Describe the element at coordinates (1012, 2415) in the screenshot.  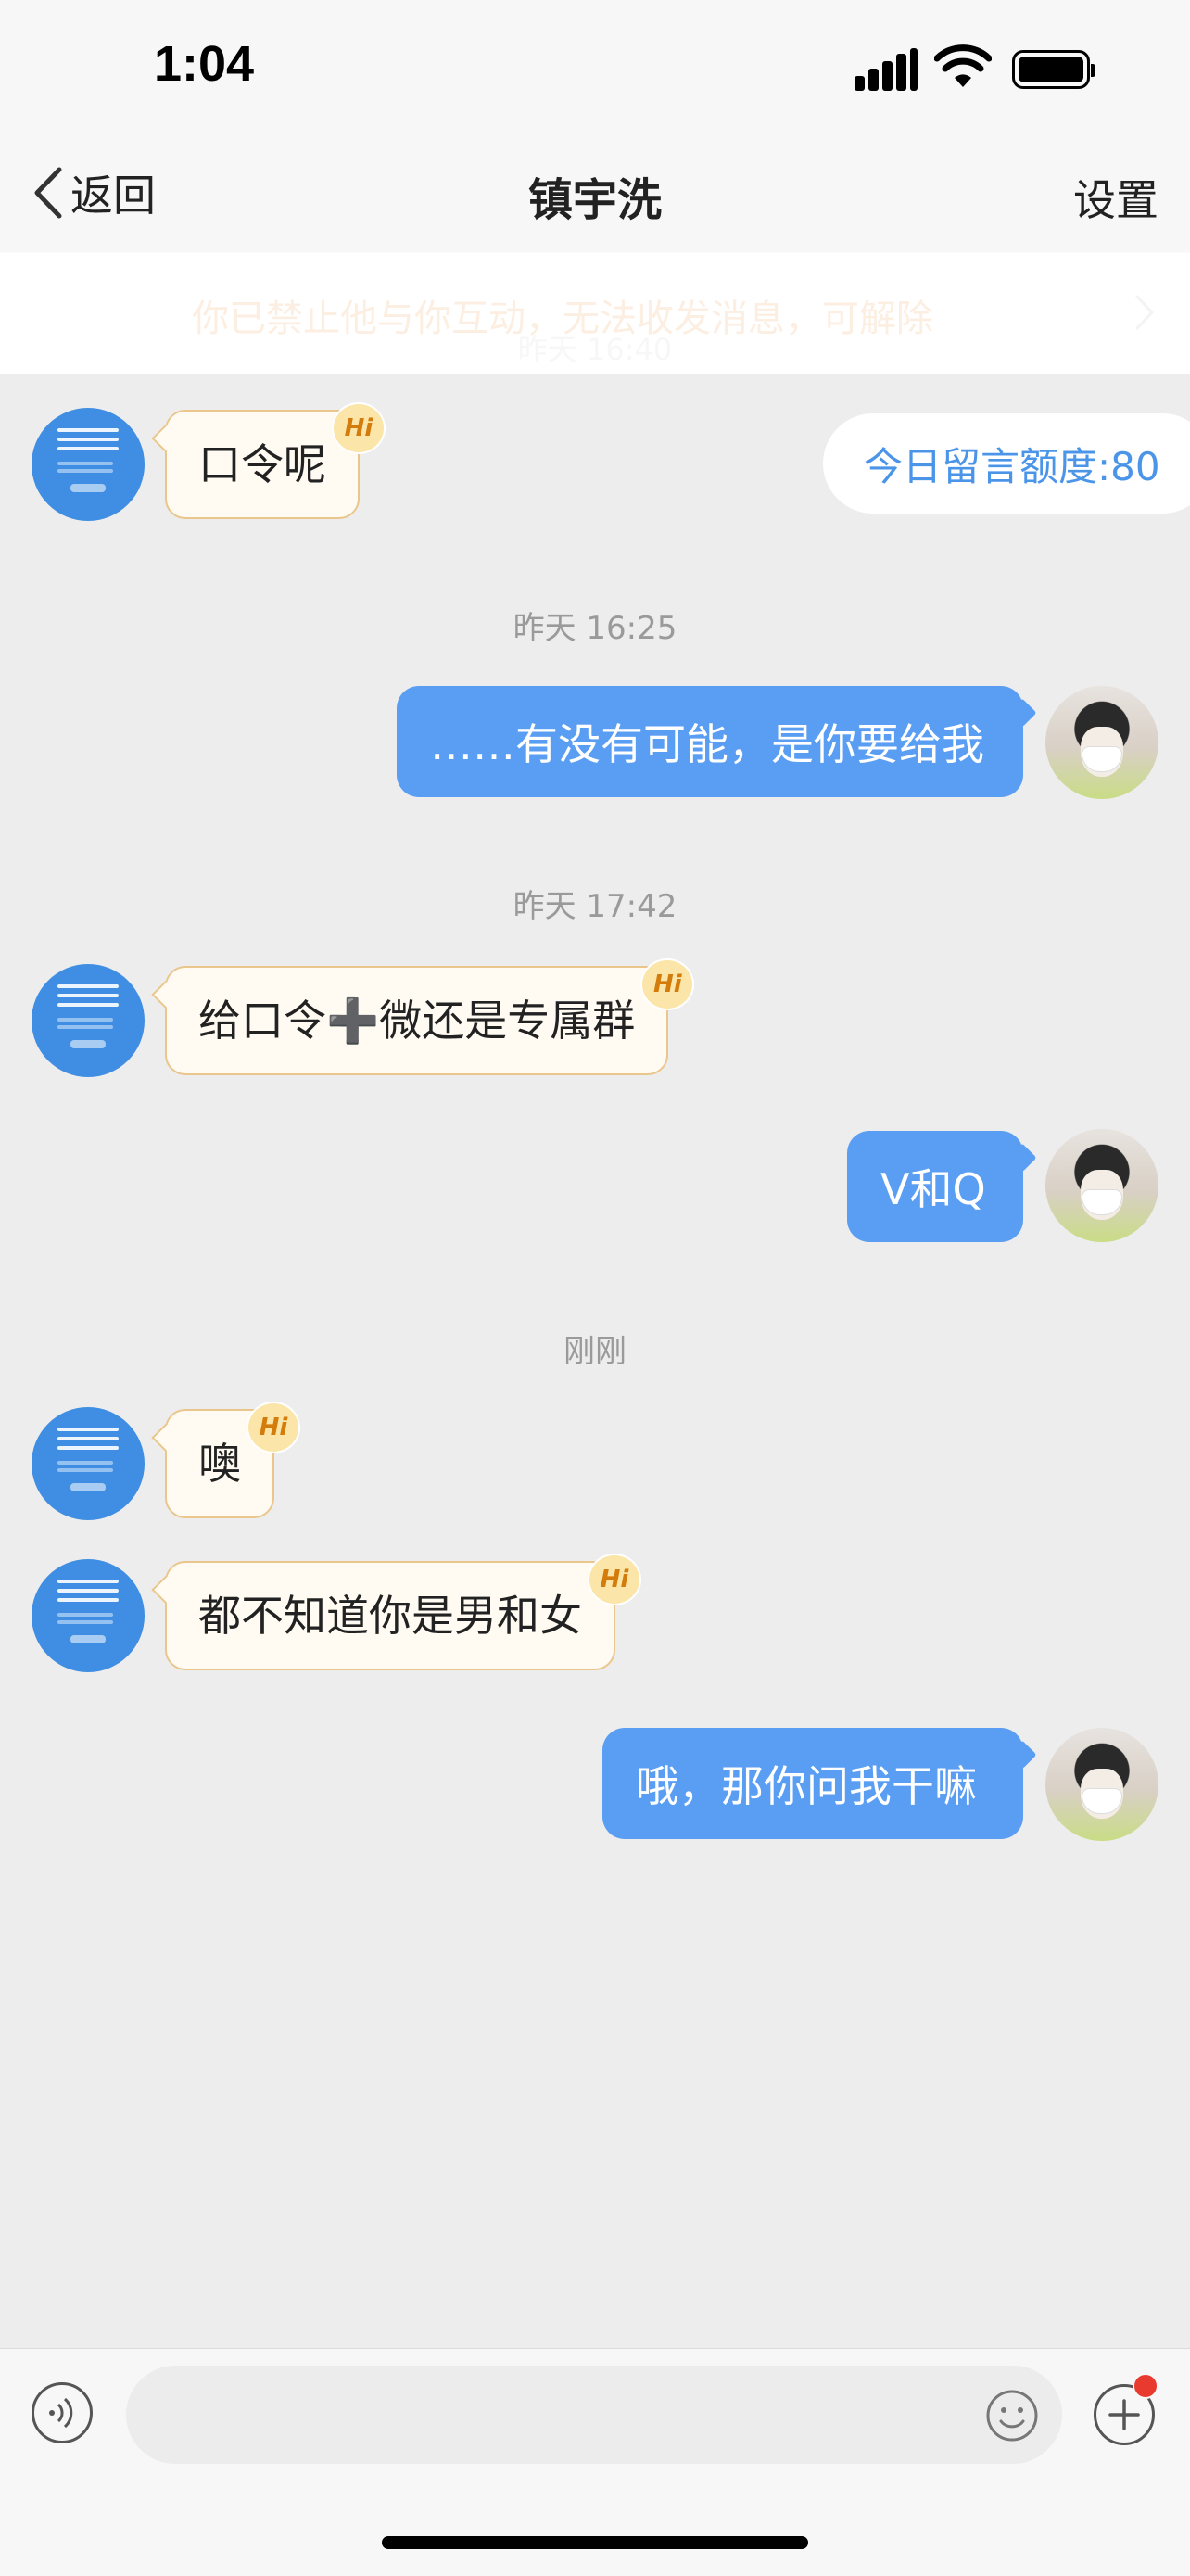
I see `emoji-icon` at that location.